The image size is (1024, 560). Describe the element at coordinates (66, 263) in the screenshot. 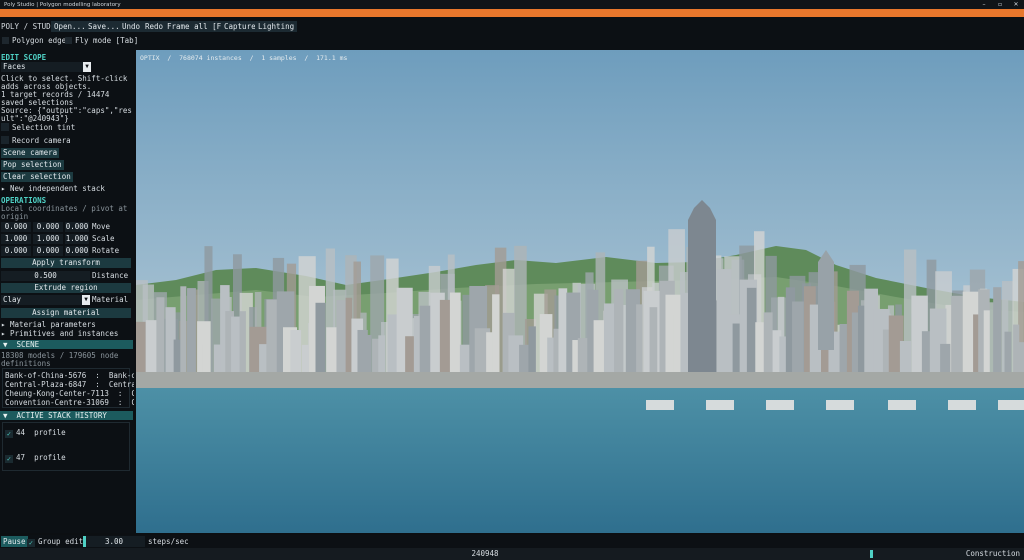

I see `apply-transform-button: Apply transform` at that location.